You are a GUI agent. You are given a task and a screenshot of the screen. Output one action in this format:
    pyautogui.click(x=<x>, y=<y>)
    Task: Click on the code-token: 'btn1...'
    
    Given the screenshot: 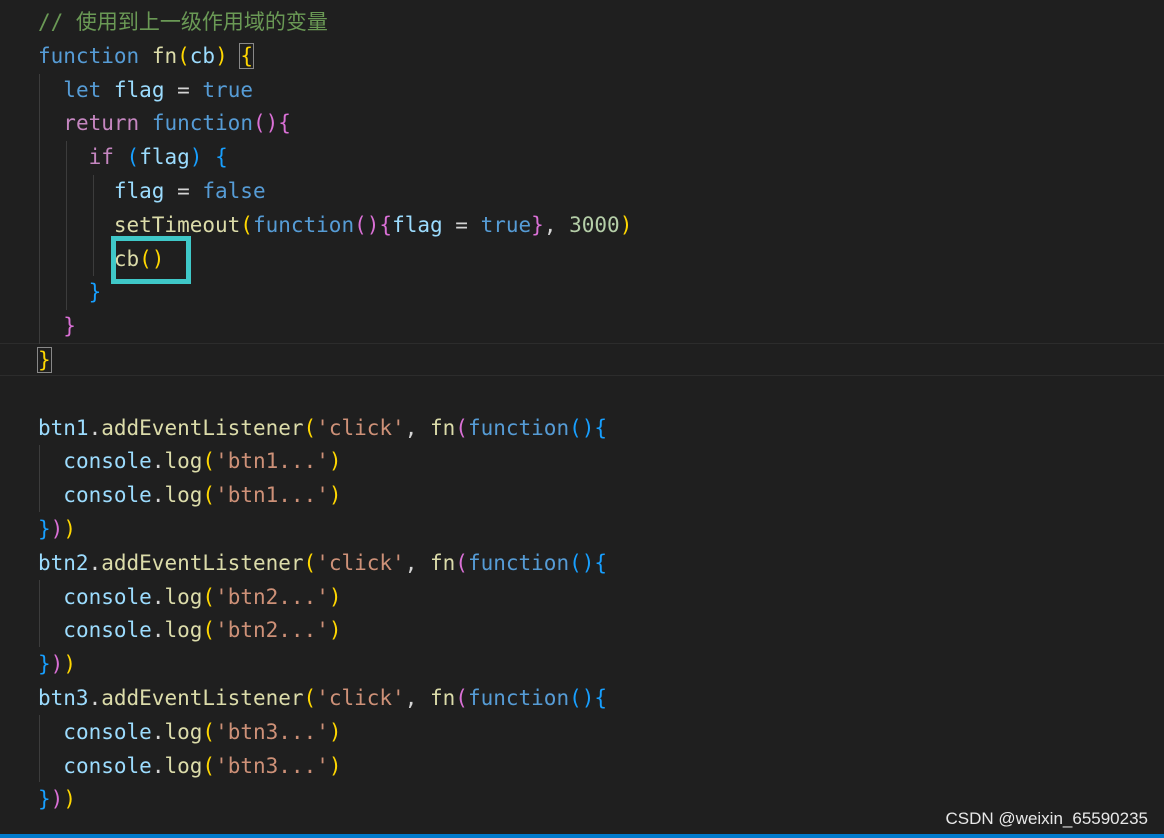 What is the action you would take?
    pyautogui.click(x=272, y=495)
    